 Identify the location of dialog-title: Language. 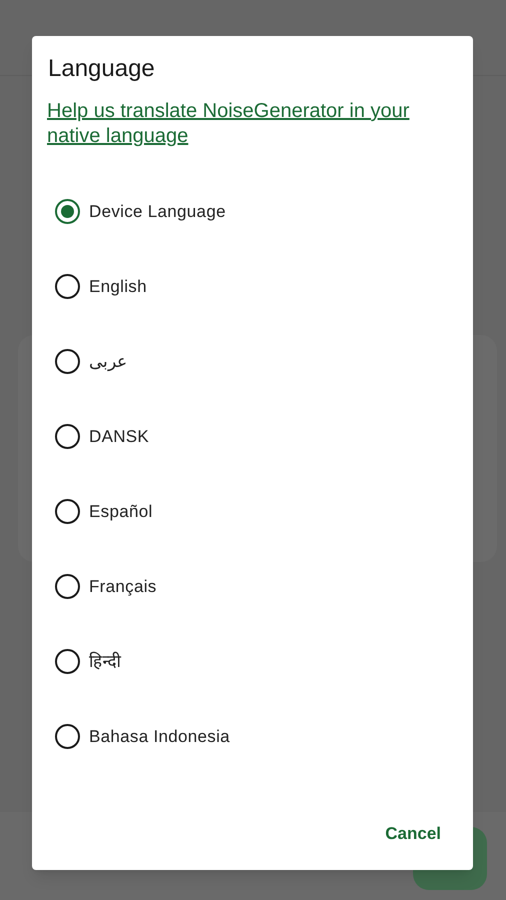
(101, 69).